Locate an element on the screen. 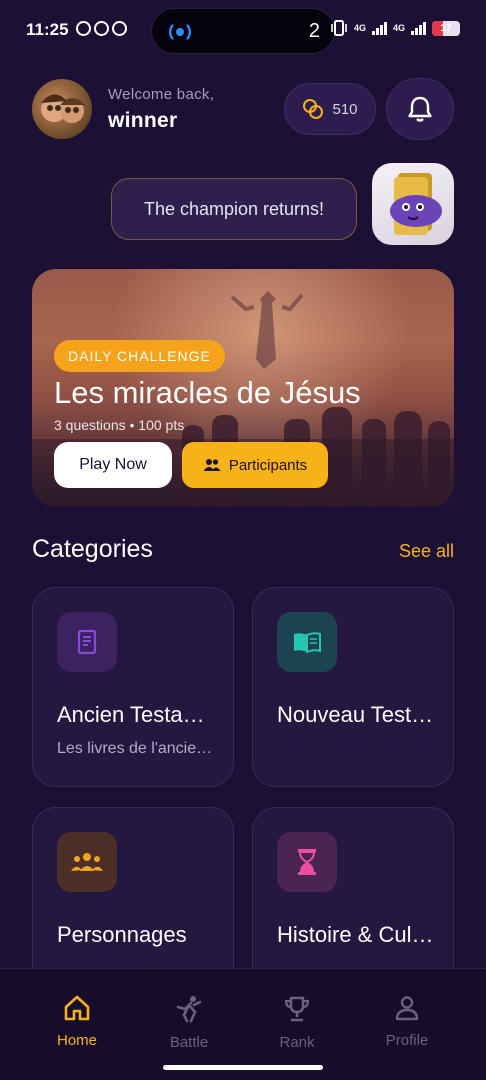 Image resolution: width=486 pixels, height=1080 pixels. status-time: 11:25 is located at coordinates (47, 29).